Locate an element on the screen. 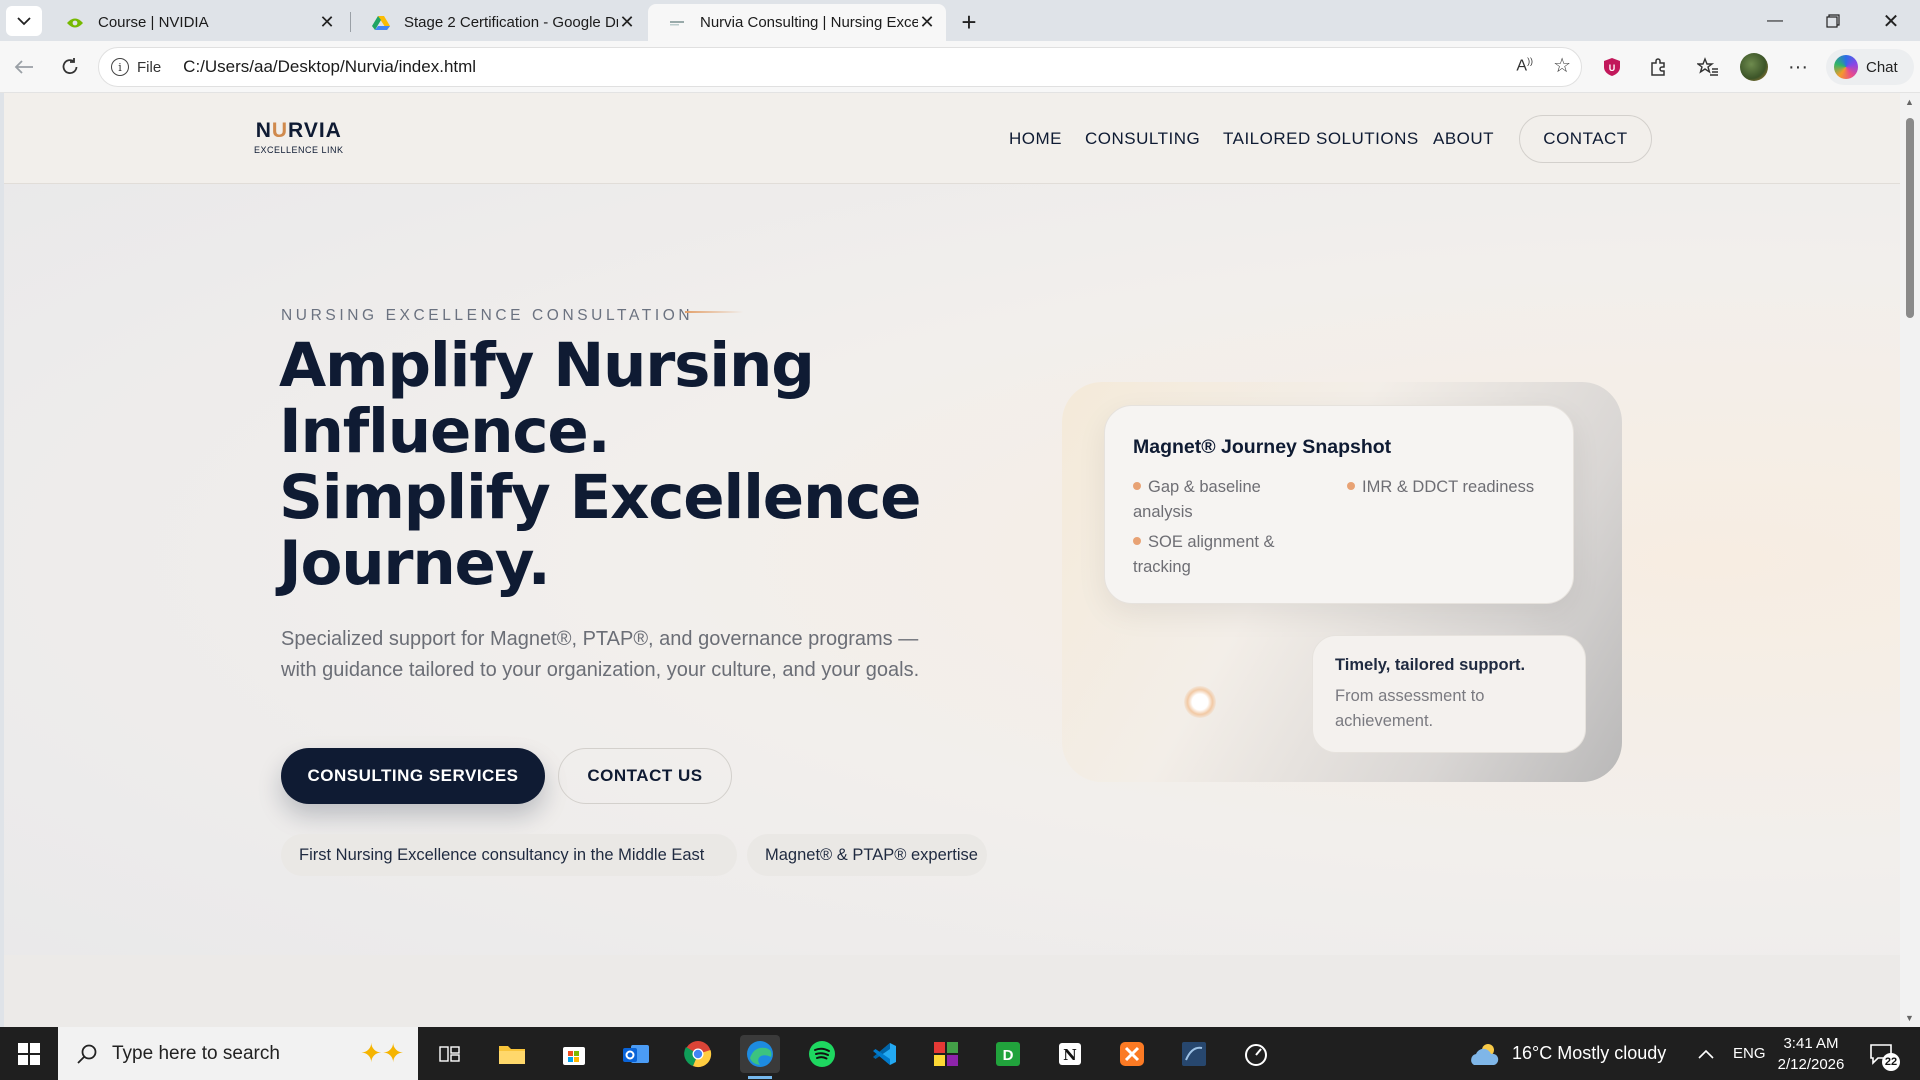 This screenshot has height=1080, width=1920. page-scrollbar: ▲ ▼ is located at coordinates (1910, 560).